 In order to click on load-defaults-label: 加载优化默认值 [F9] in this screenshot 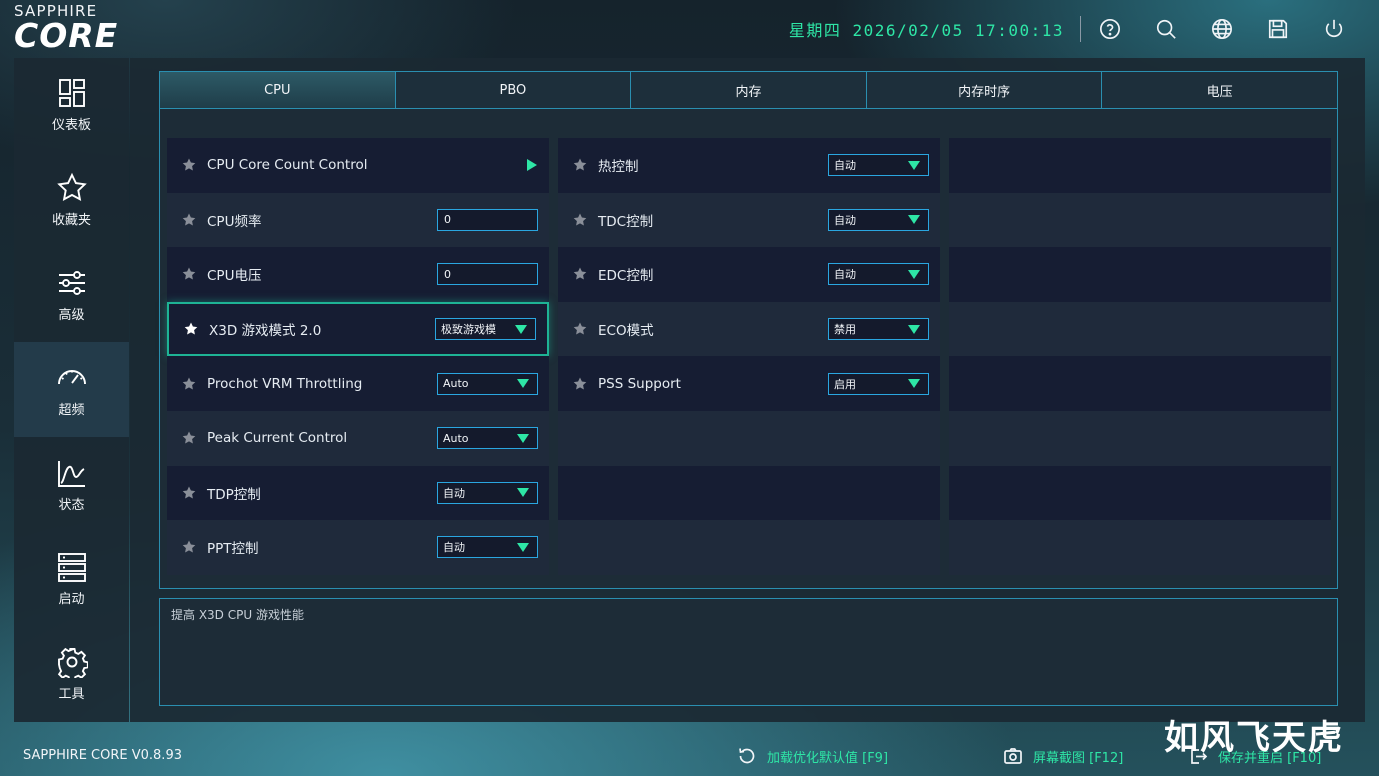, I will do `click(828, 758)`.